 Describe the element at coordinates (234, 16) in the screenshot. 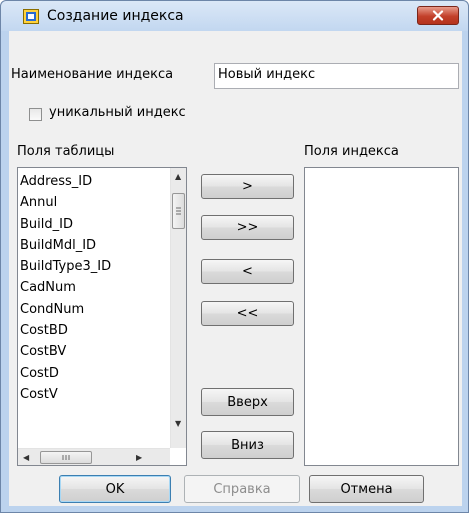

I see `title-bar: Создание индекса` at that location.